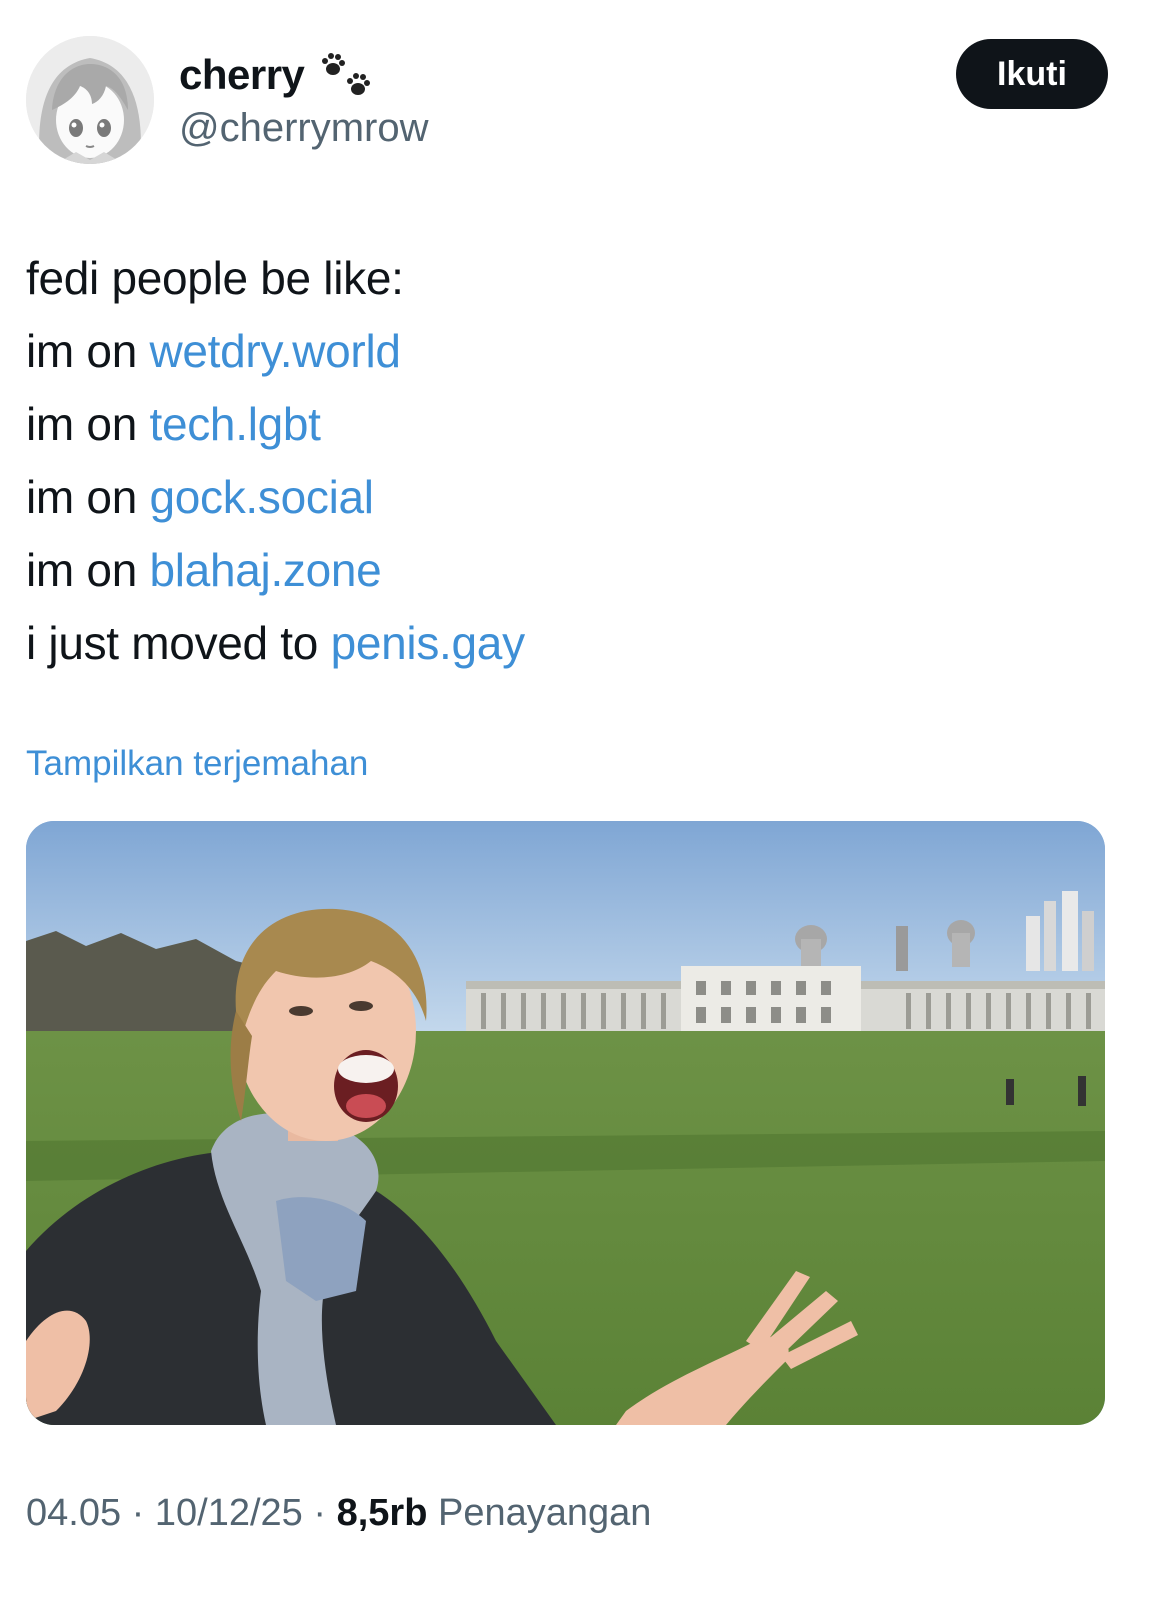 Image resolution: width=1170 pixels, height=1622 pixels. Describe the element at coordinates (178, 643) in the screenshot. I see `tweet-line-text: i just moved to` at that location.